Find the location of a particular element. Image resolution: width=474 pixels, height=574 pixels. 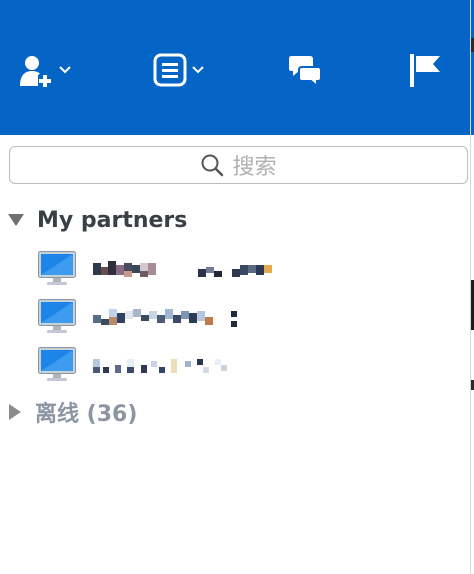

chat-button is located at coordinates (306, 70).